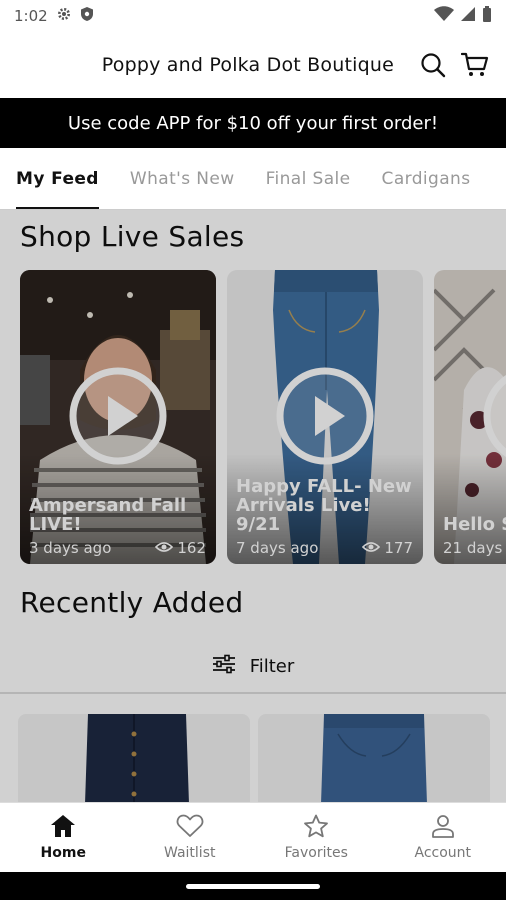  Describe the element at coordinates (316, 828) in the screenshot. I see `star-icon` at that location.